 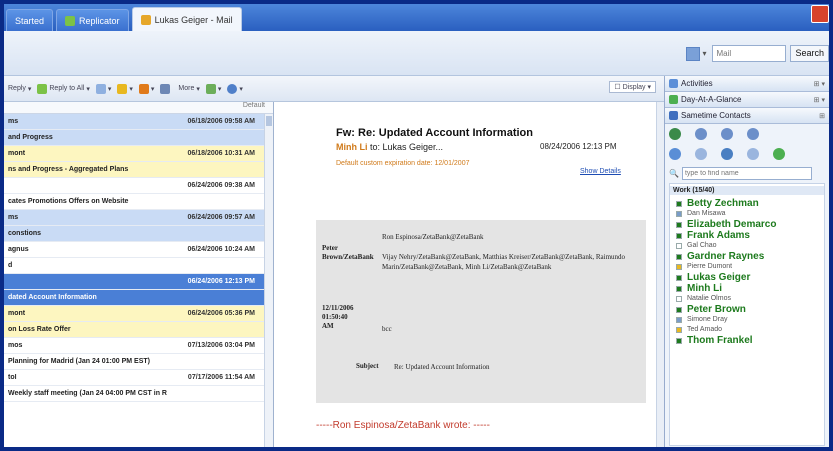 I want to click on contact-item: Peter Brown, so click(x=747, y=309).